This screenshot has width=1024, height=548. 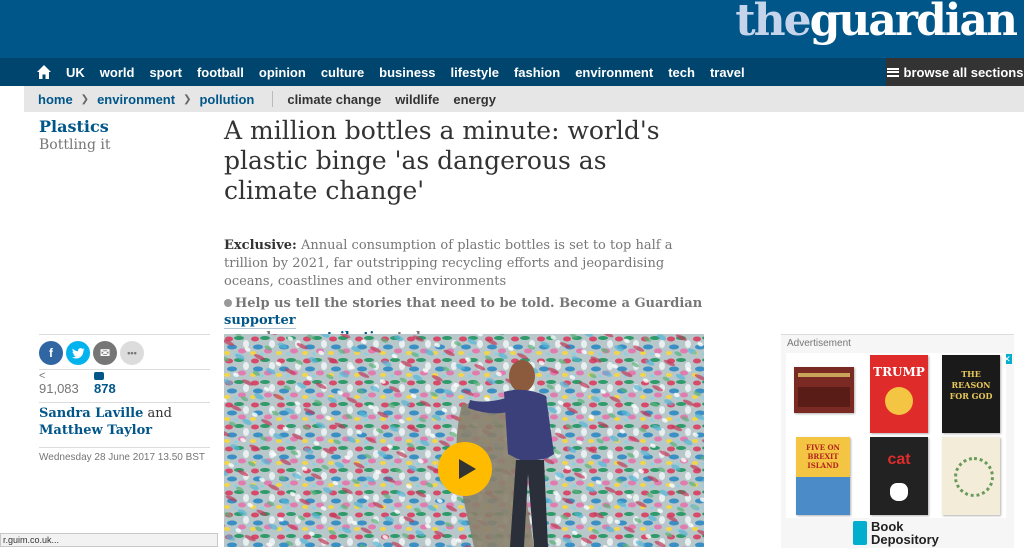 I want to click on breadcrumb-home: home, so click(x=55, y=99).